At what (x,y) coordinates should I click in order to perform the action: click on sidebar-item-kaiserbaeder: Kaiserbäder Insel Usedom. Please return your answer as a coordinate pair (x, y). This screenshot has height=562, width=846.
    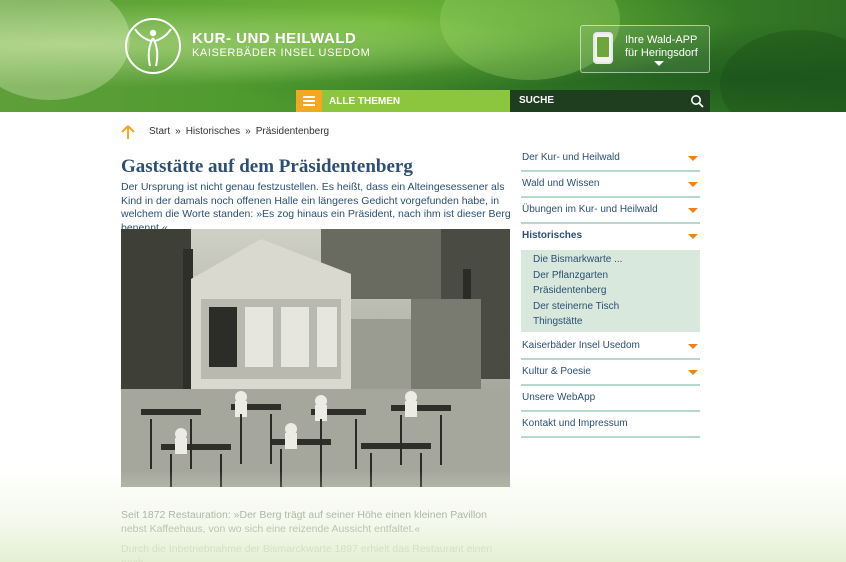
    Looking at the image, I should click on (610, 347).